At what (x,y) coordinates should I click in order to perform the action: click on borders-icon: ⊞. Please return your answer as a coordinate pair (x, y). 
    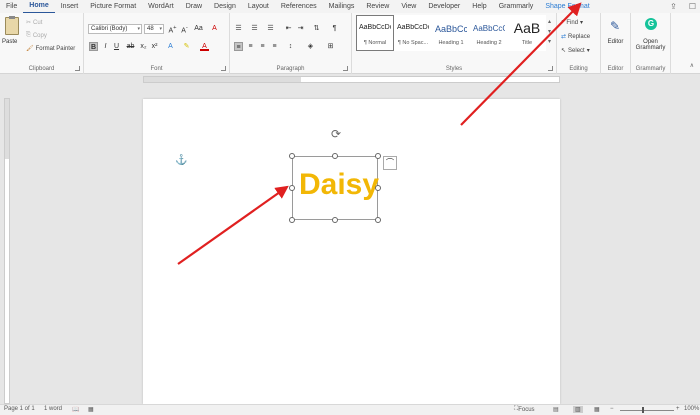
    Looking at the image, I should click on (330, 46).